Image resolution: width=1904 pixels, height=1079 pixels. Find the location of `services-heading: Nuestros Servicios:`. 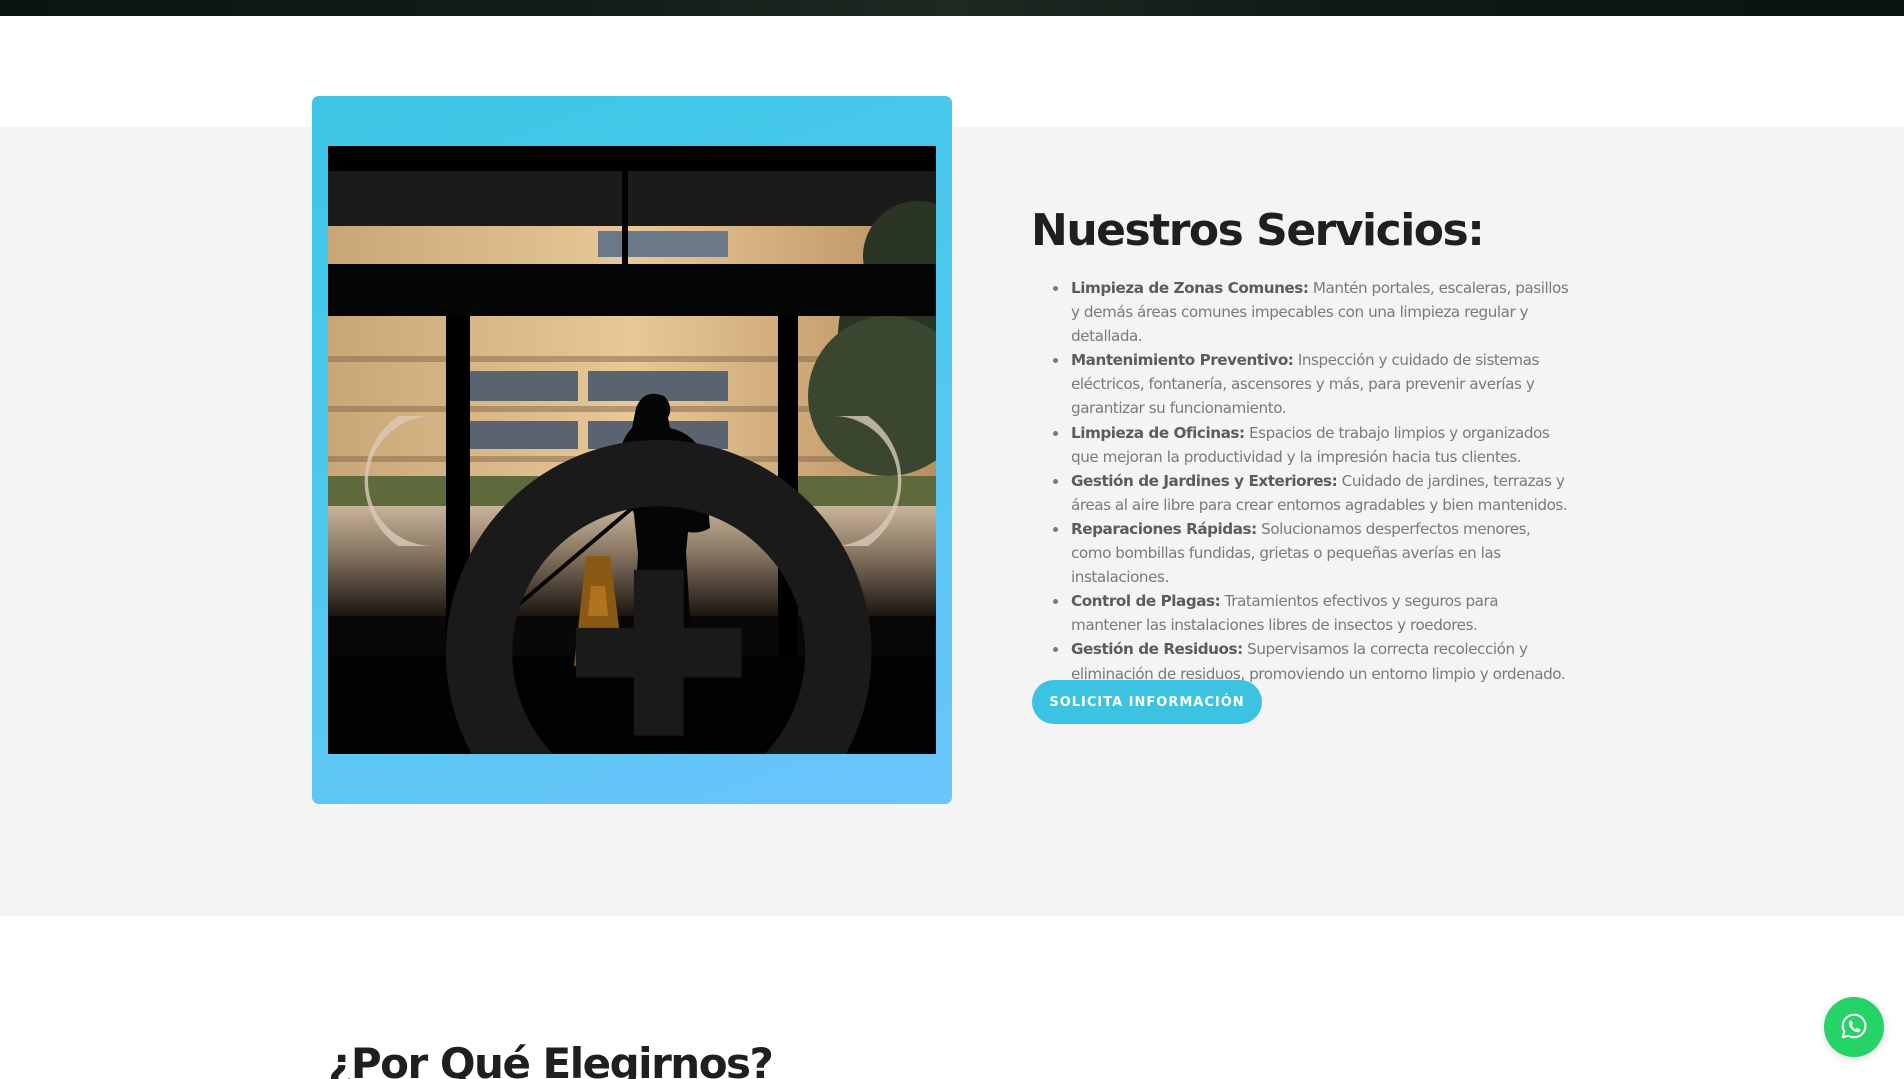

services-heading: Nuestros Servicios: is located at coordinates (1258, 230).